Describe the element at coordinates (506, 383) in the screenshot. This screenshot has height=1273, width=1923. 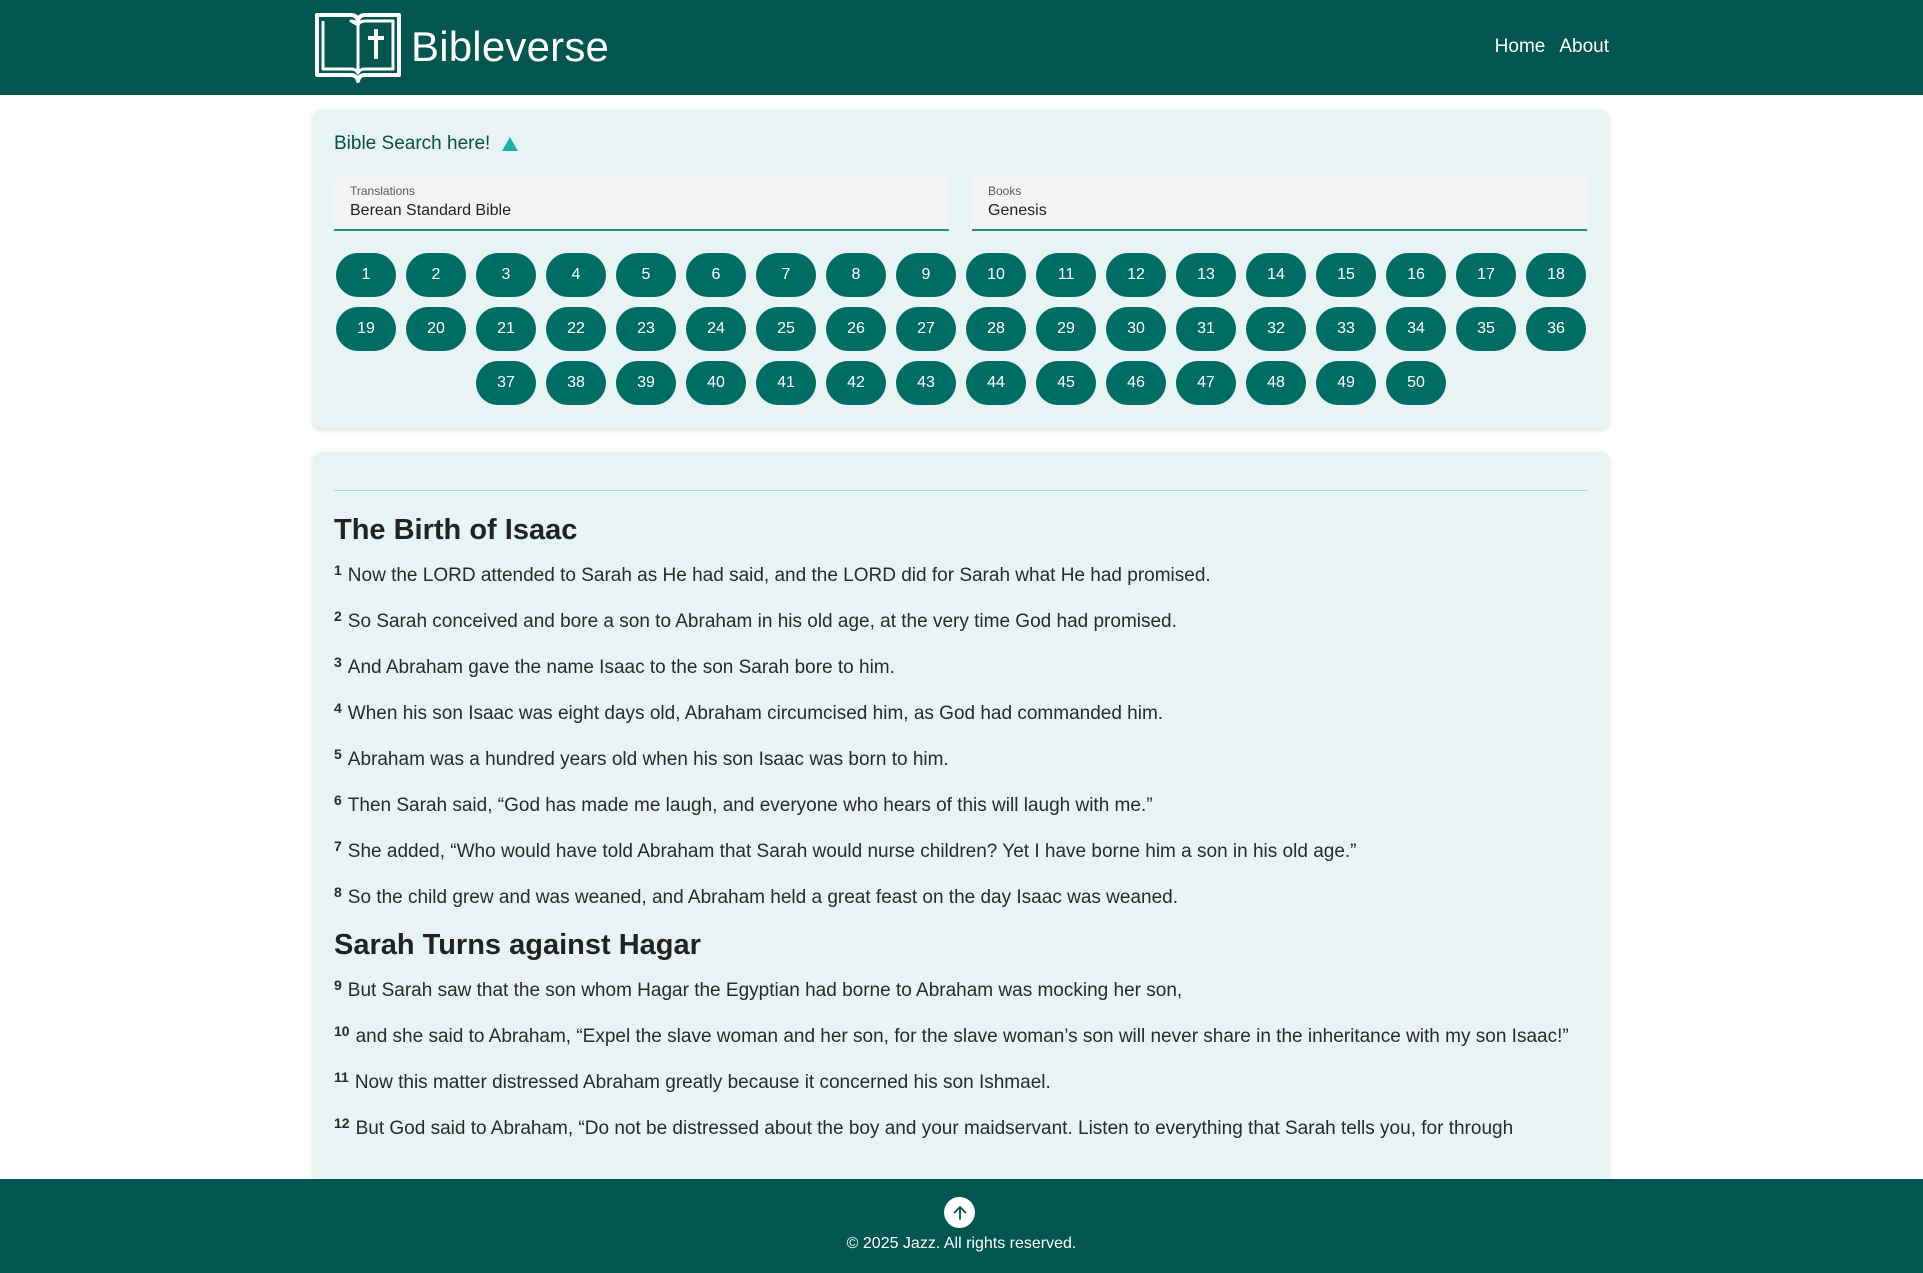
I see `chapter-button: 37` at that location.